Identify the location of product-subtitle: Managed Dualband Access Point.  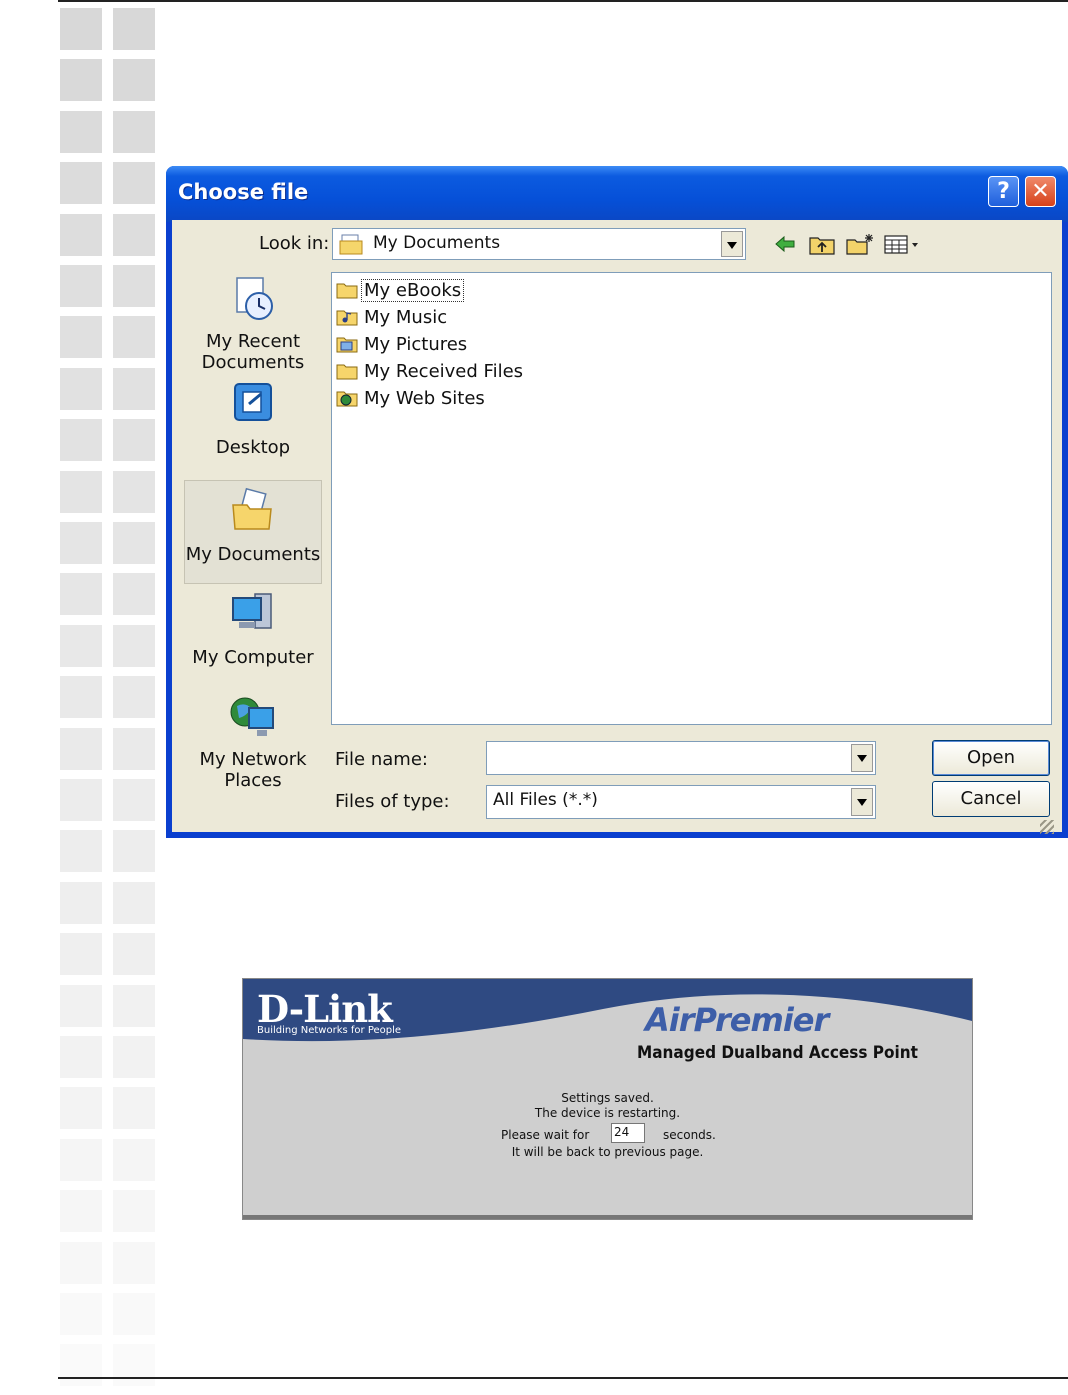
(777, 1053).